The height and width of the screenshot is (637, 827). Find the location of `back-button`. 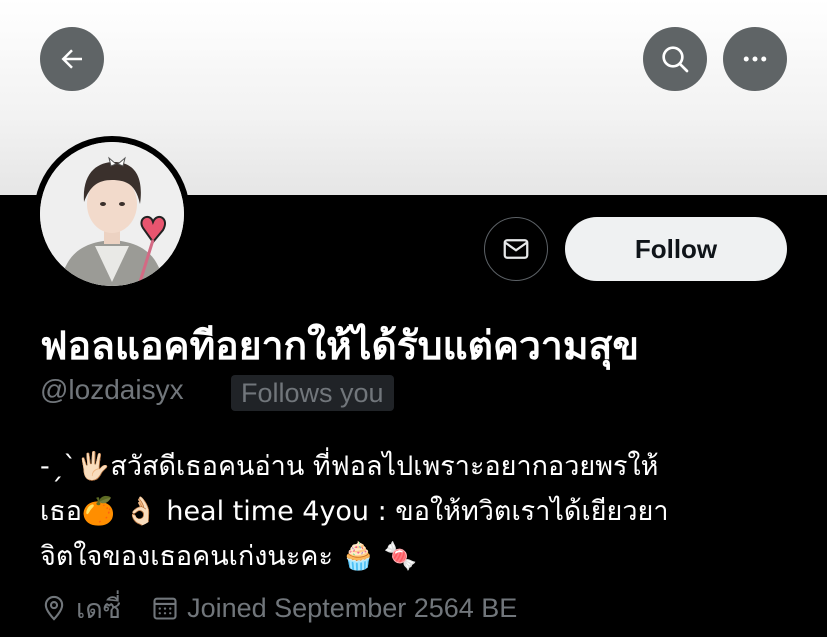

back-button is located at coordinates (72, 59).